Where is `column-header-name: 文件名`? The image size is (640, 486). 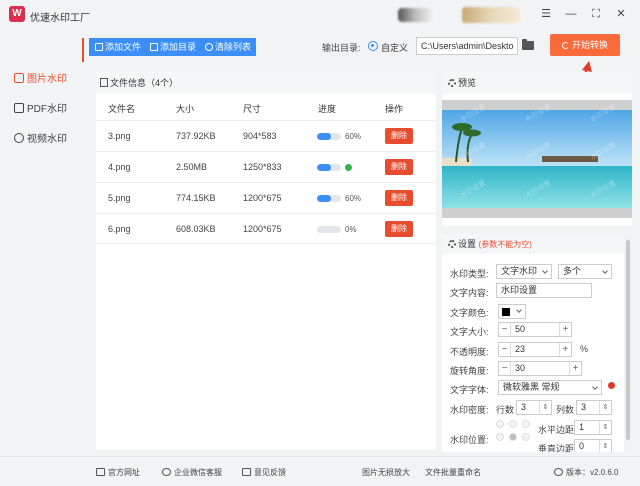
column-header-name: 文件名 is located at coordinates (122, 109).